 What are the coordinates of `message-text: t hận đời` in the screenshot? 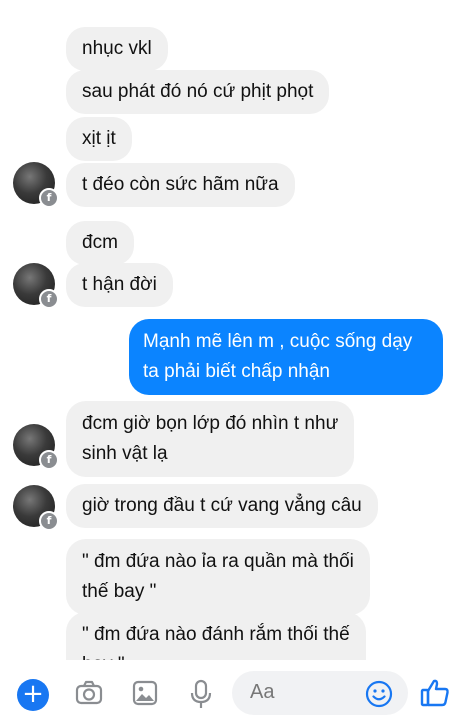 It's located at (119, 284).